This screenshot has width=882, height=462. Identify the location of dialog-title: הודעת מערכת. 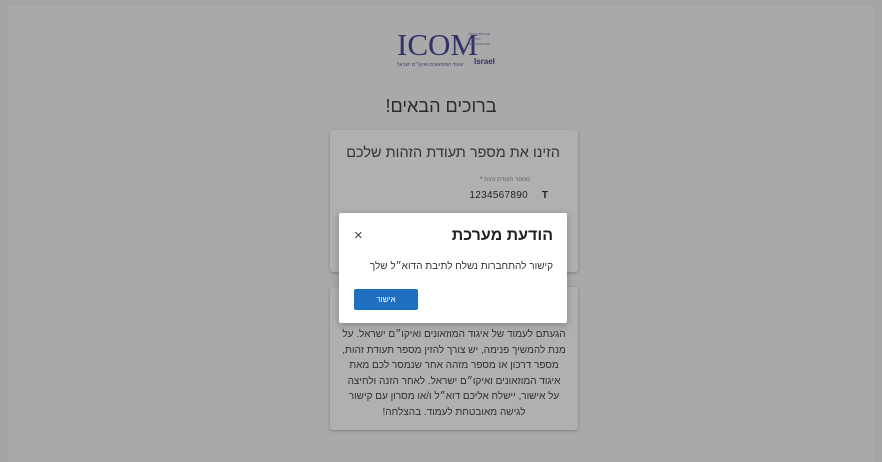
(502, 235).